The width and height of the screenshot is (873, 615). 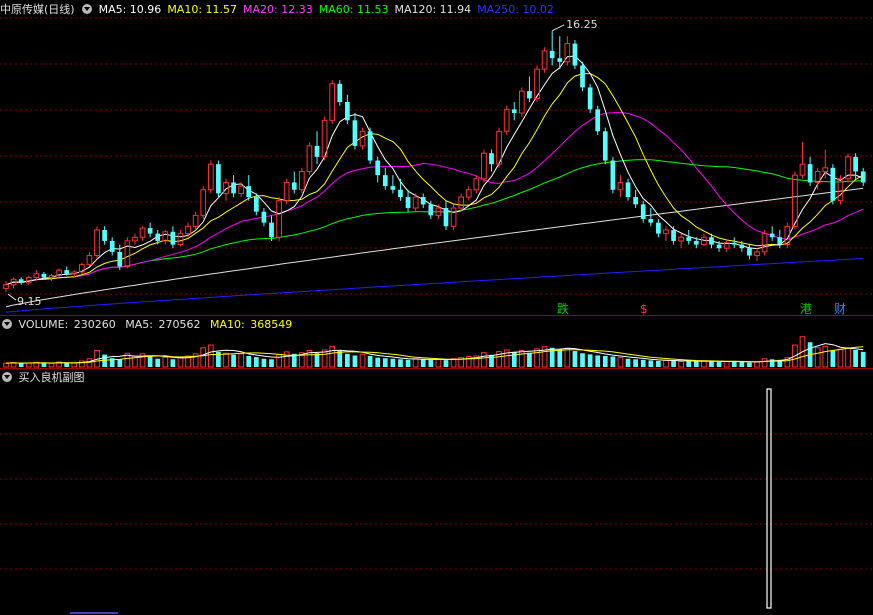 I want to click on high-marker-arrow, so click(x=558, y=28).